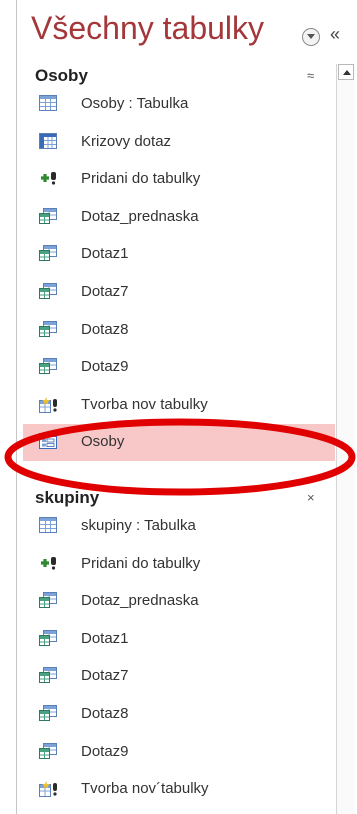  What do you see at coordinates (48, 142) in the screenshot?
I see `crosstab-query-icon` at bounding box center [48, 142].